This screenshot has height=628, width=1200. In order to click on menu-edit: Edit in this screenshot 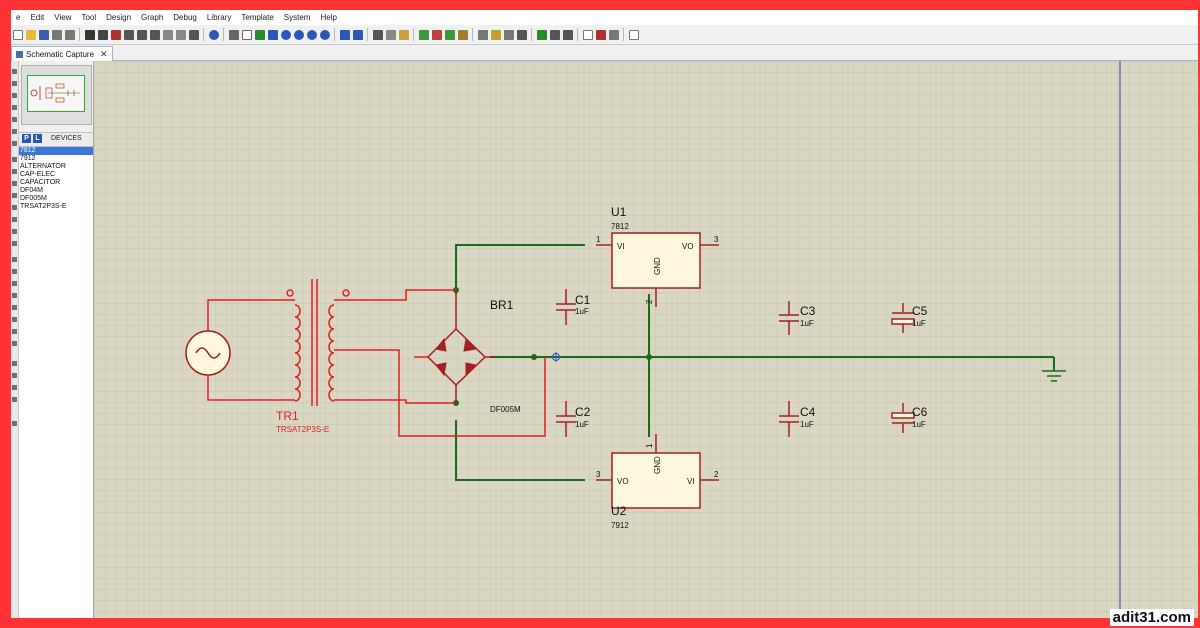, I will do `click(37, 17)`.